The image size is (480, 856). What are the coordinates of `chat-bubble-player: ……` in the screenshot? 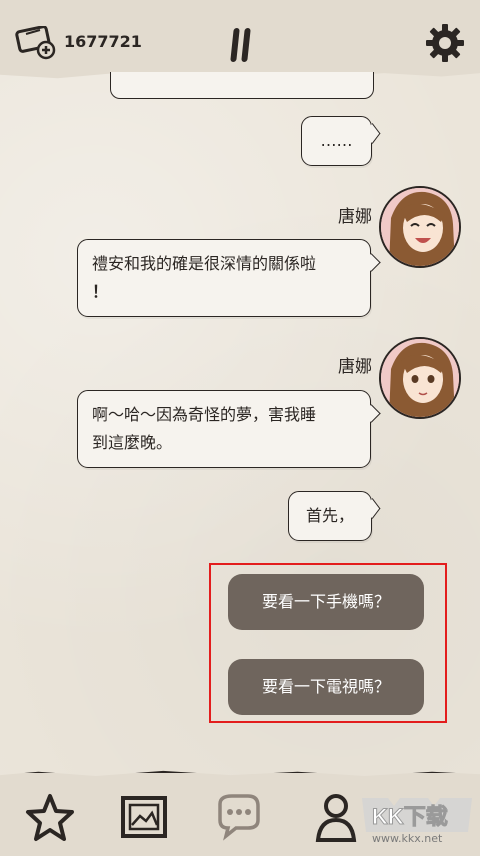 It's located at (336, 141).